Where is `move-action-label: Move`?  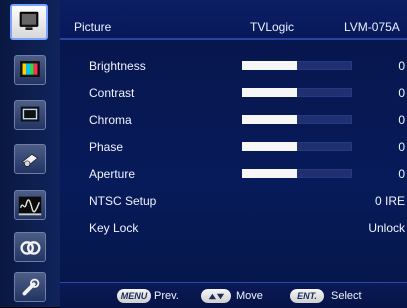 move-action-label: Move is located at coordinates (249, 296).